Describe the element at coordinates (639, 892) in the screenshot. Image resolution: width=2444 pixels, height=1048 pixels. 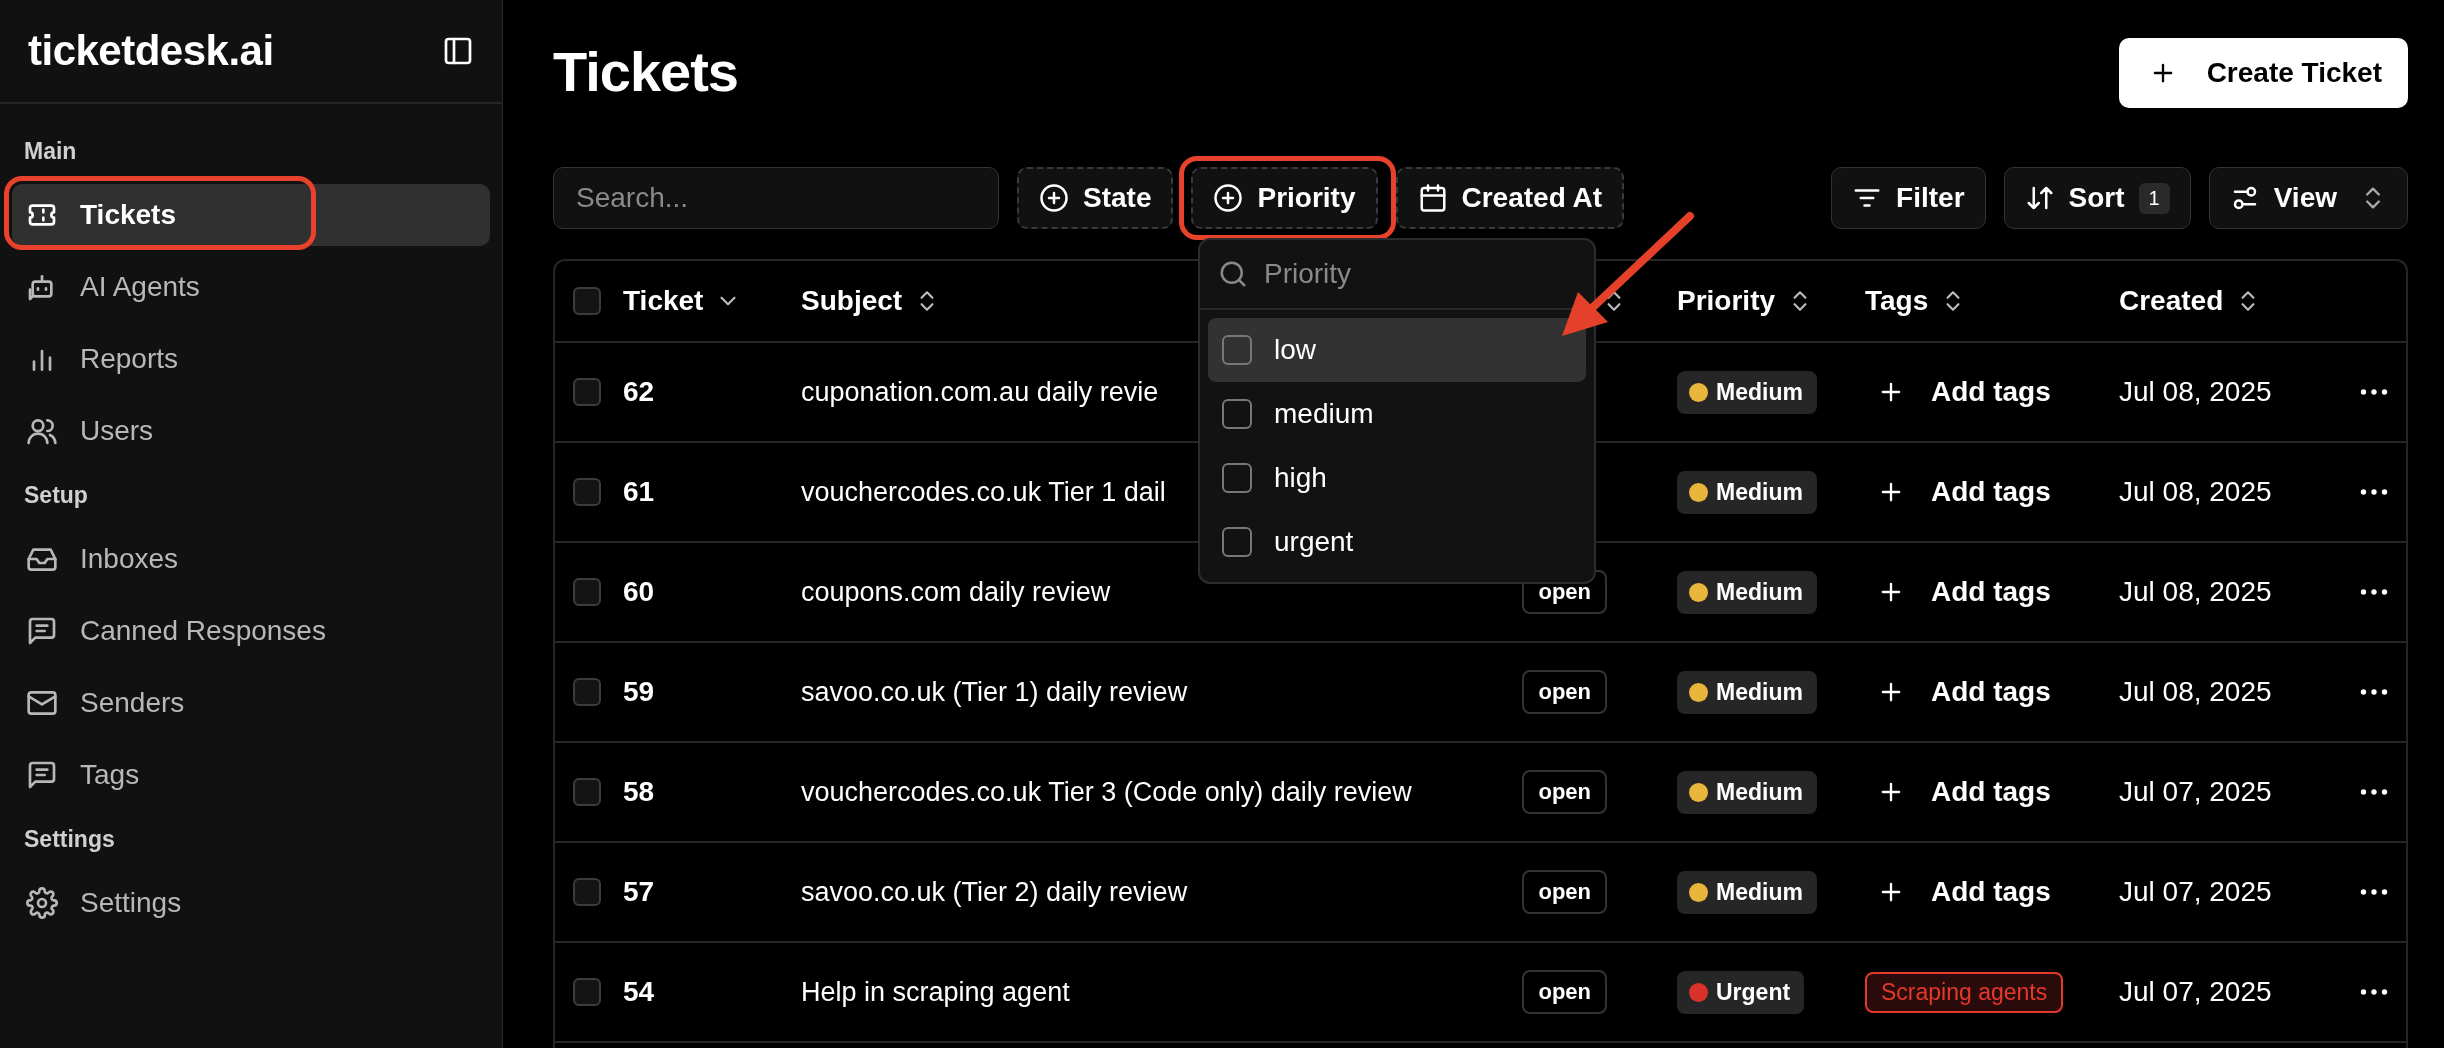
I see `ticket-number: 57` at that location.